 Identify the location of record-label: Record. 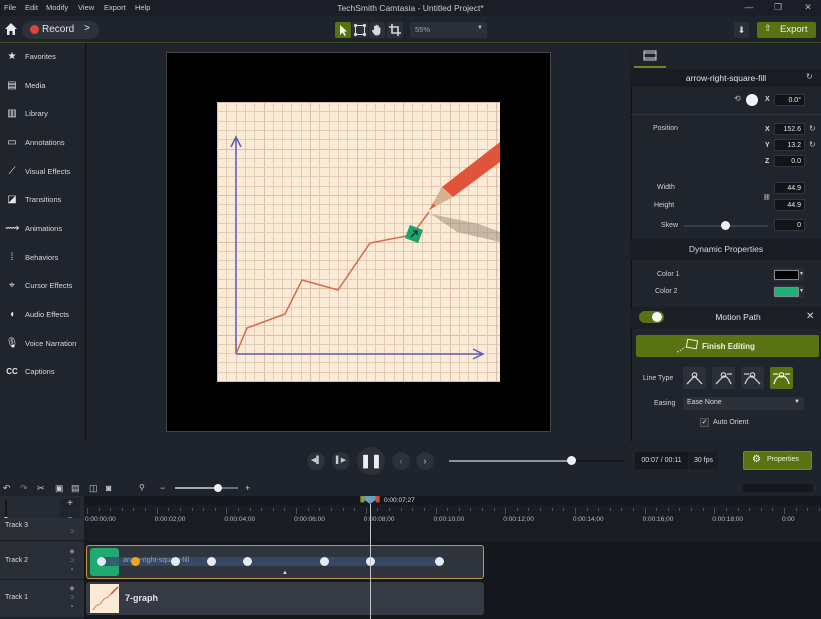
(58, 29).